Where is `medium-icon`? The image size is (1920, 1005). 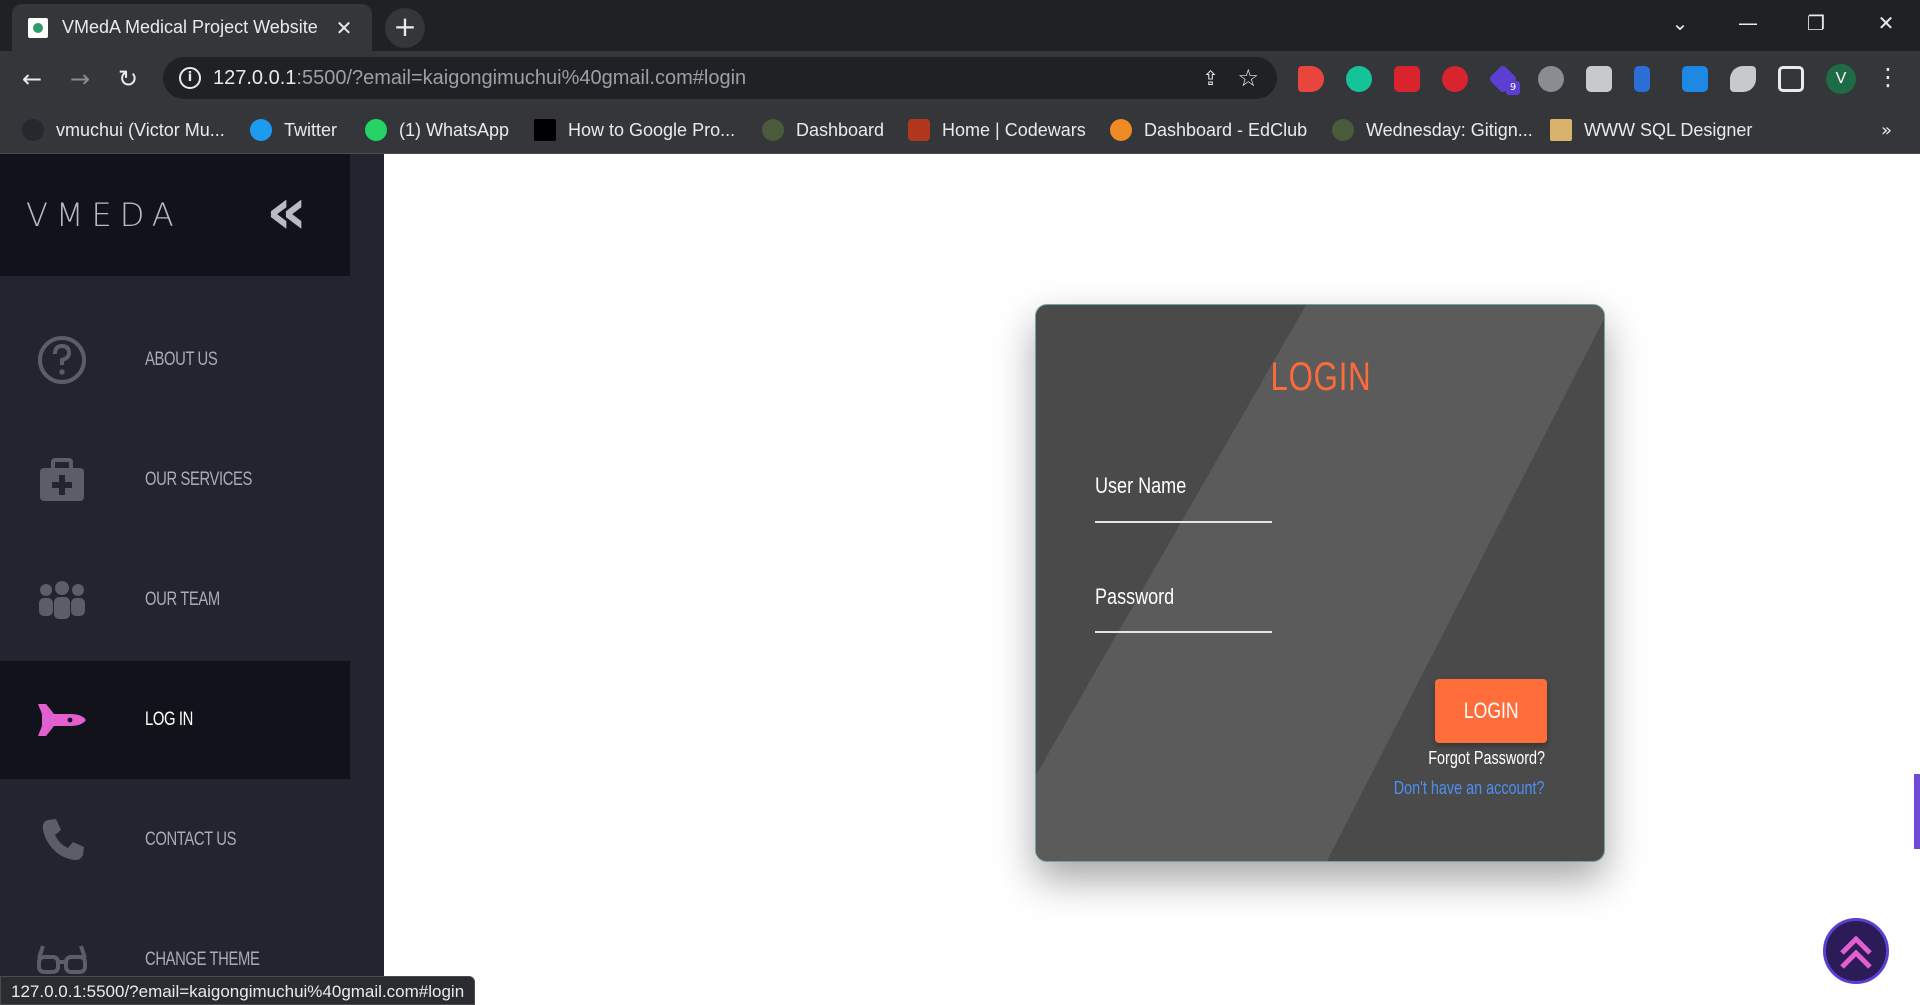
medium-icon is located at coordinates (545, 130).